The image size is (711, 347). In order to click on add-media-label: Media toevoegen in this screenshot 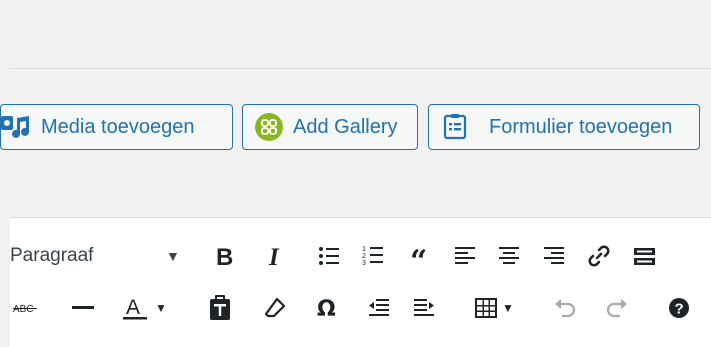, I will do `click(118, 126)`.